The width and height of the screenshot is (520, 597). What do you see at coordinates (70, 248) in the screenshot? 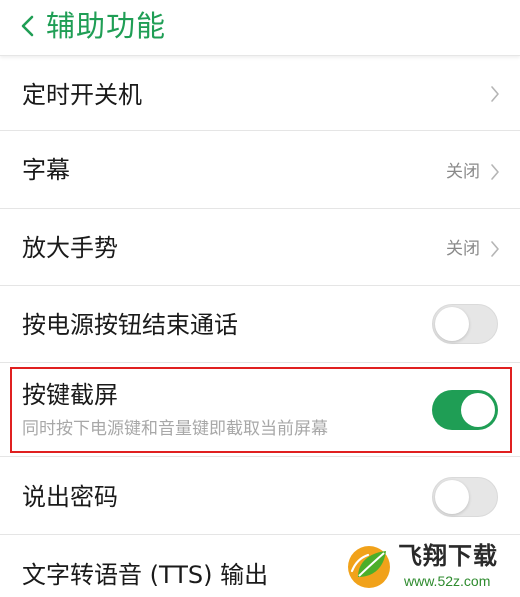
I see `setting-label: 放大手势` at bounding box center [70, 248].